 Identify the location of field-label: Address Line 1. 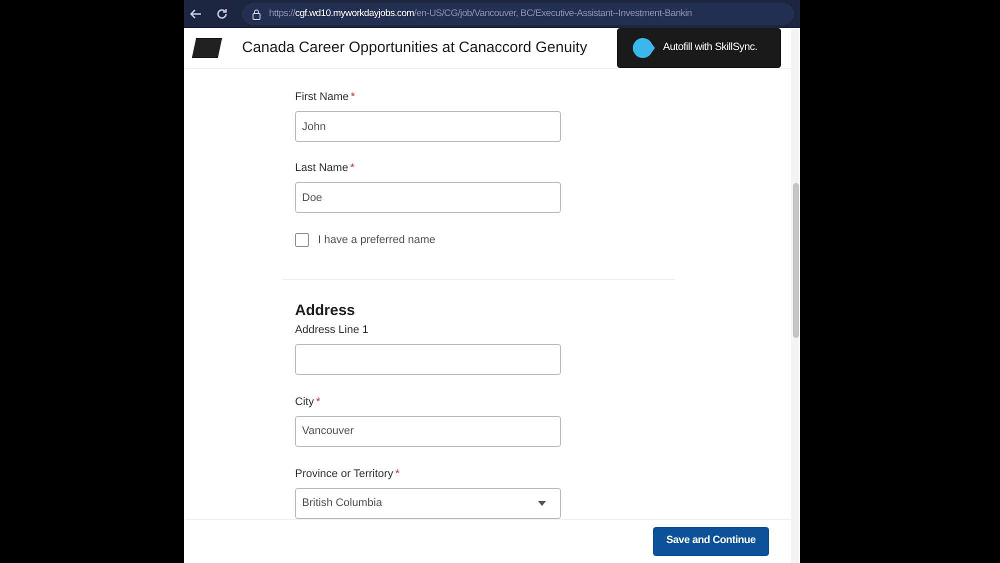
(331, 330).